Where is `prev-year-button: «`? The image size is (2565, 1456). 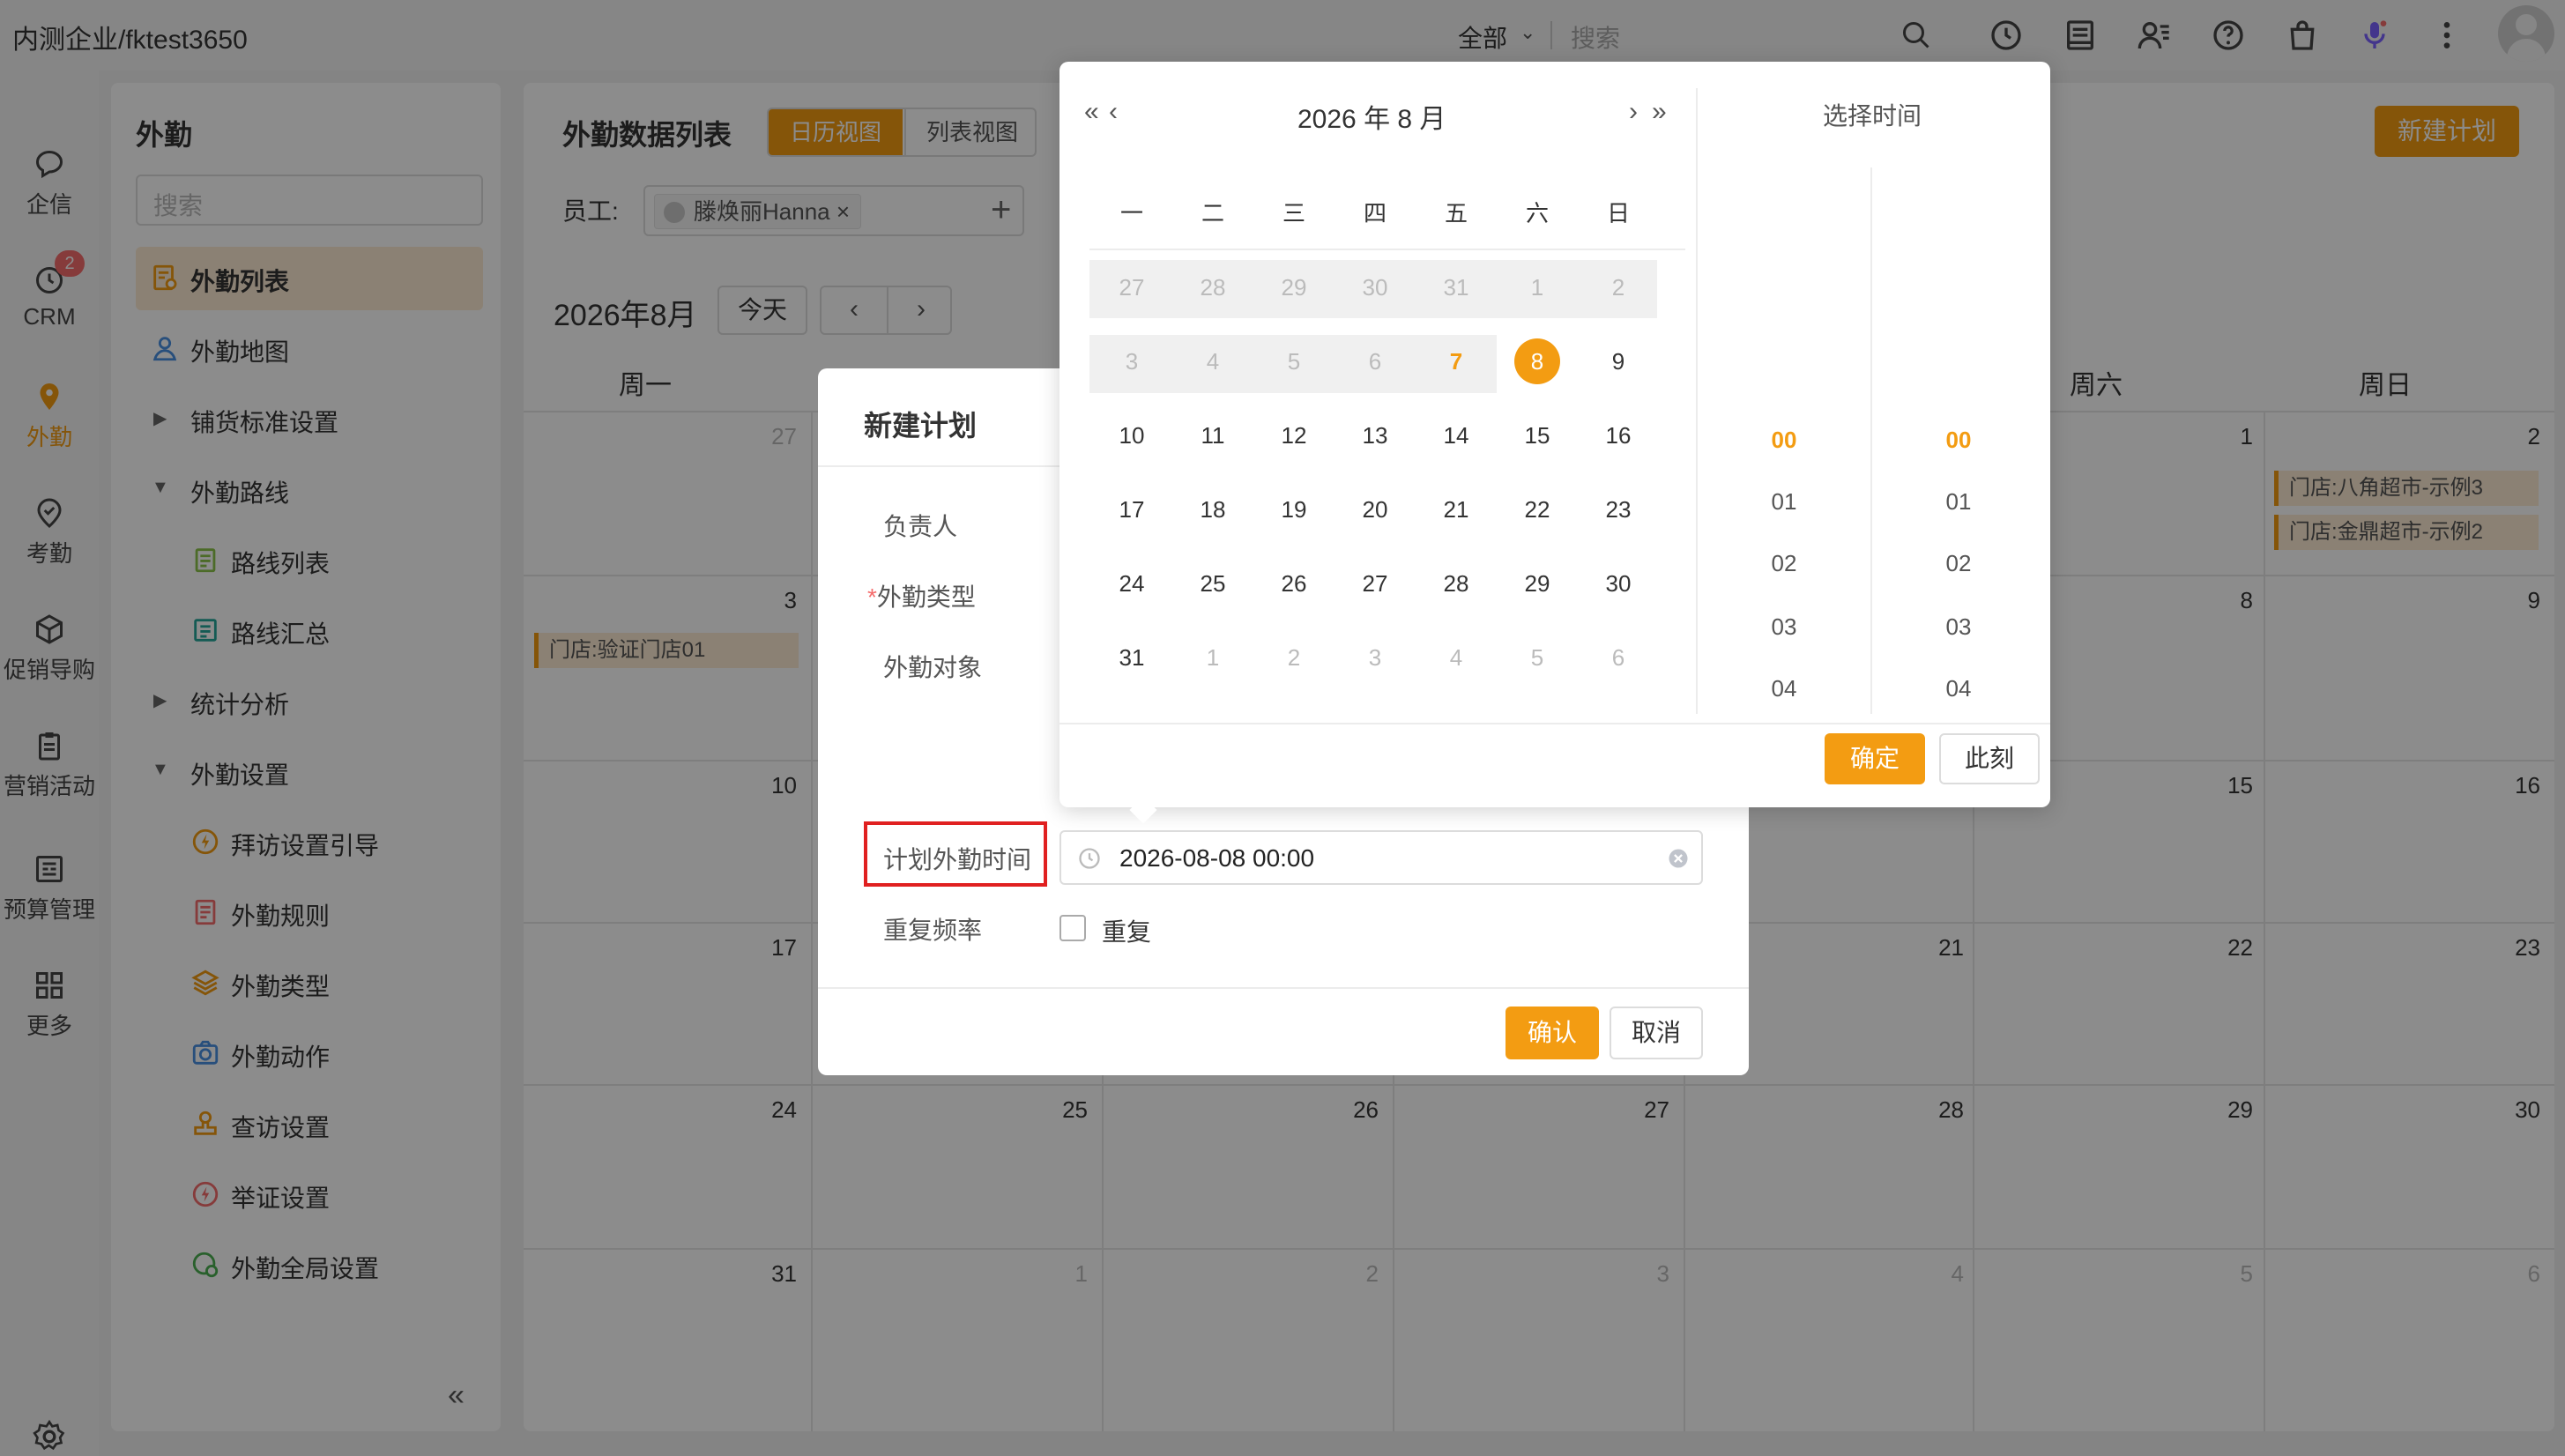
prev-year-button: « is located at coordinates (1091, 112).